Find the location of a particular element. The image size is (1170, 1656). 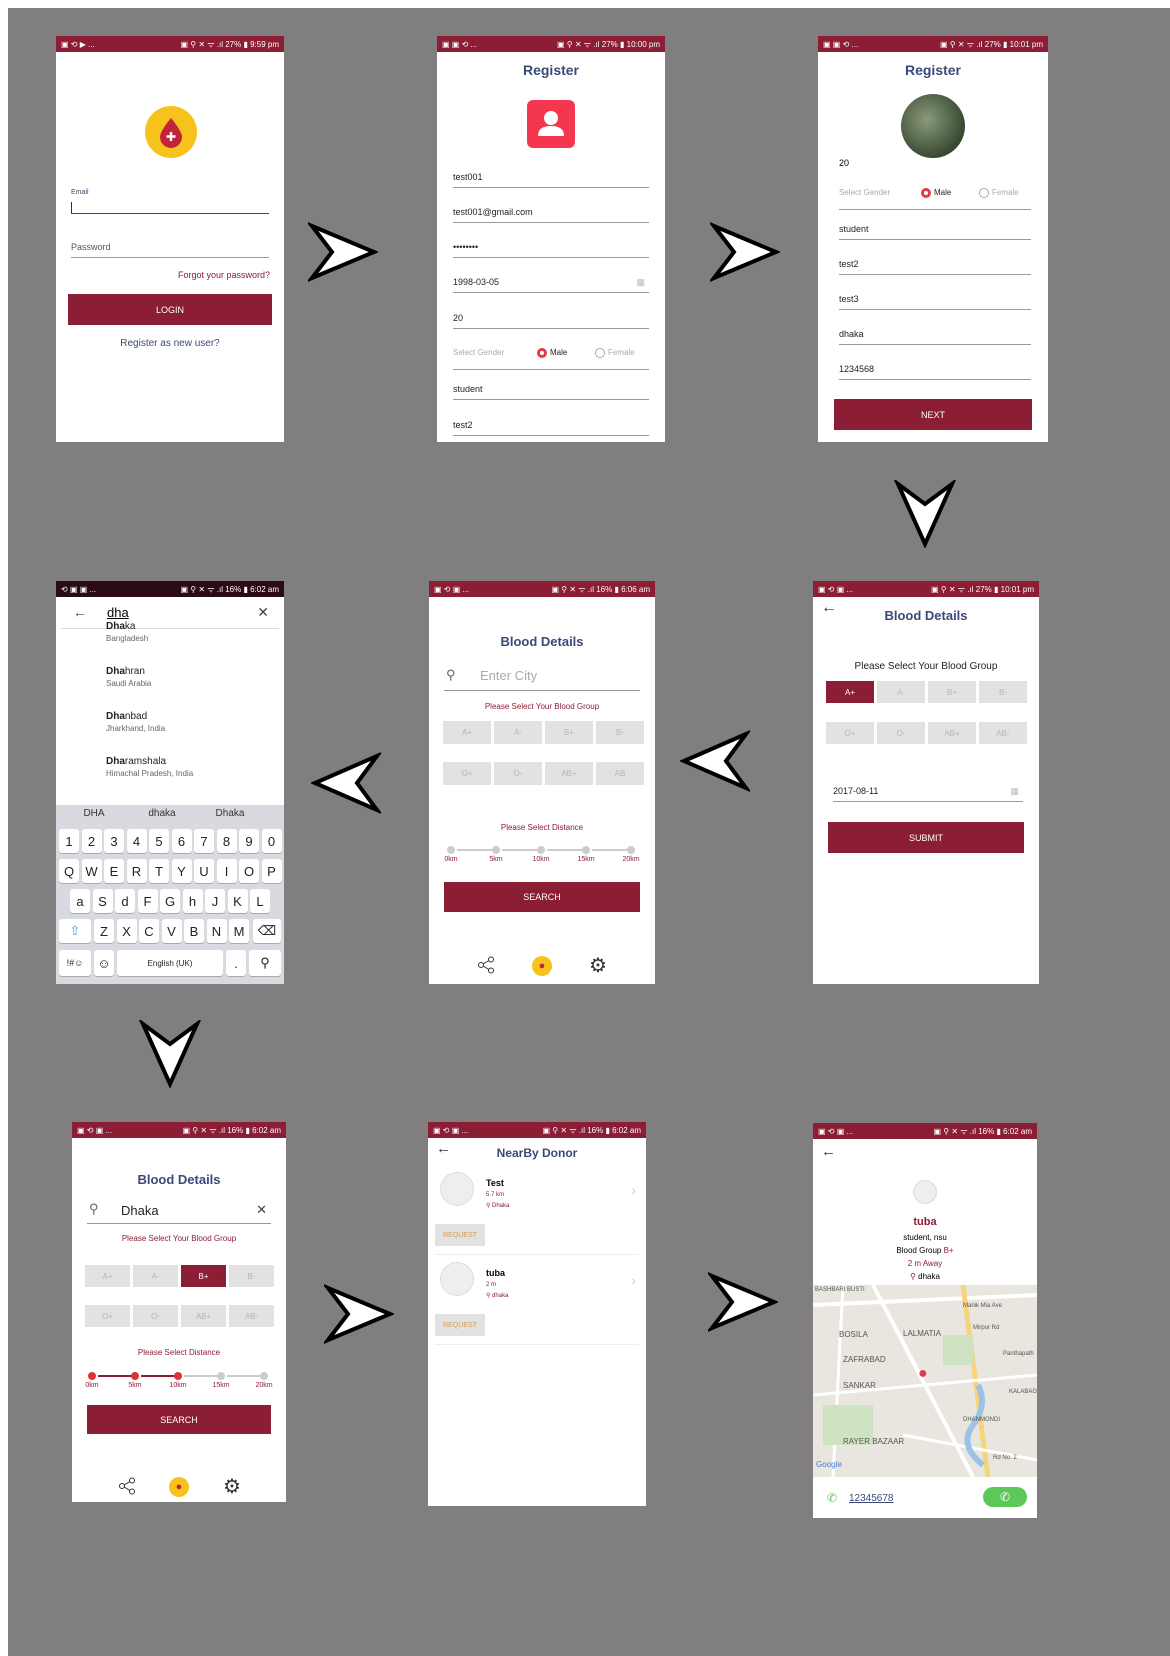

login-button: LOGIN is located at coordinates (170, 309).